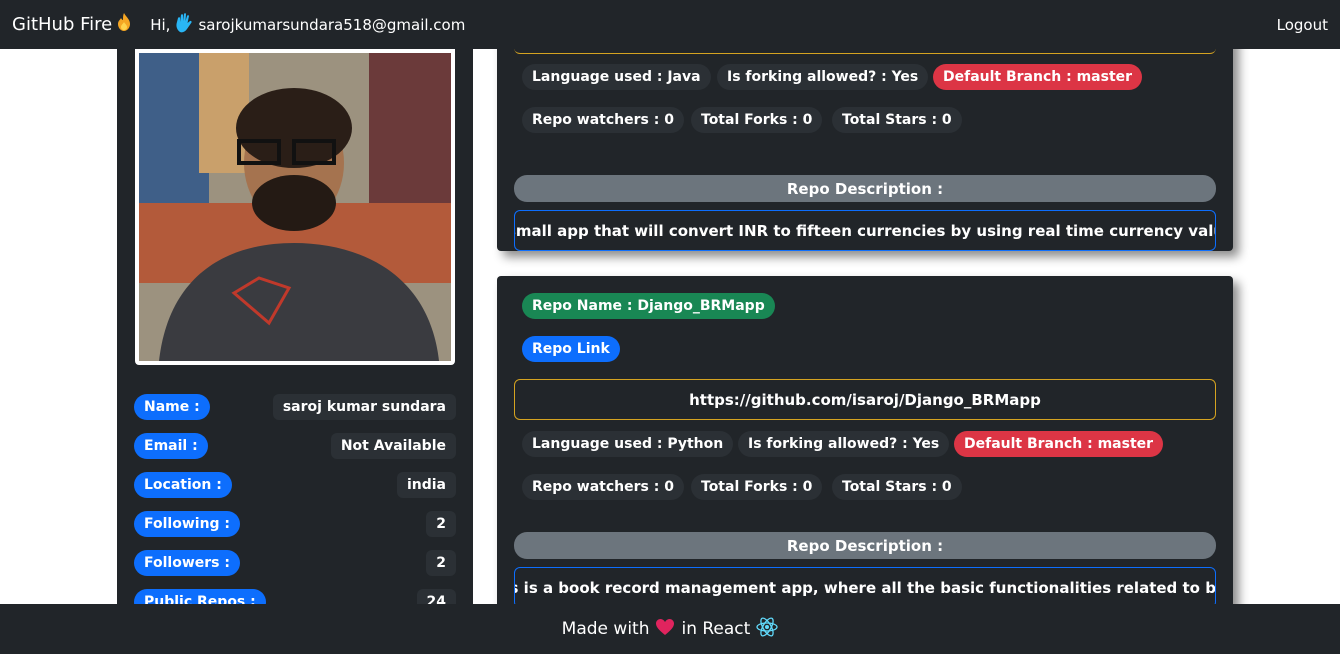  Describe the element at coordinates (716, 629) in the screenshot. I see `footer-in-react: in React` at that location.